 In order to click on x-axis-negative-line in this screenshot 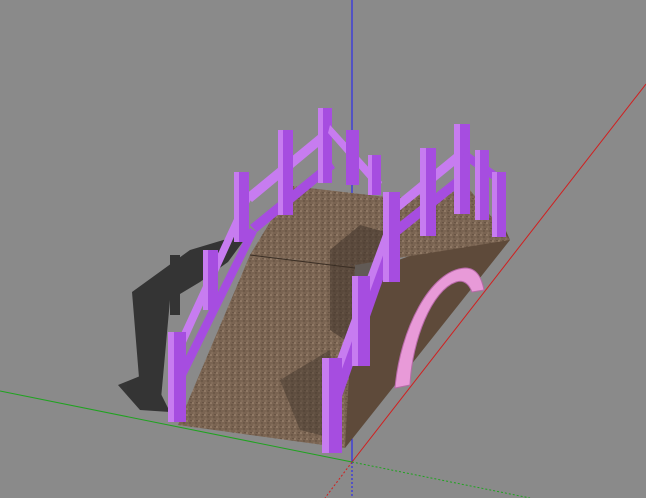, I will do `click(338, 479)`.